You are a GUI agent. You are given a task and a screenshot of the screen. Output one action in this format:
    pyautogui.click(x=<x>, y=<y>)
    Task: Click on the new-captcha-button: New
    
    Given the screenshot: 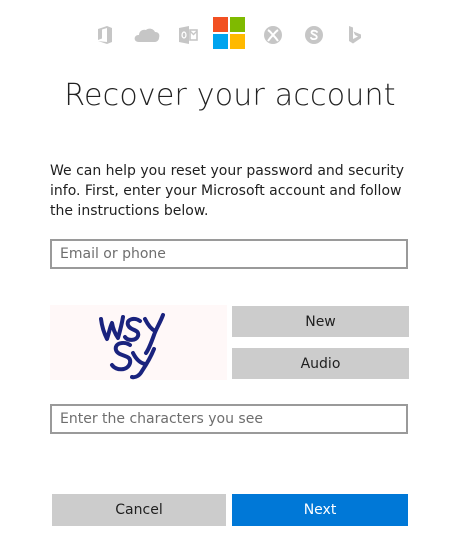 What is the action you would take?
    pyautogui.click(x=320, y=321)
    